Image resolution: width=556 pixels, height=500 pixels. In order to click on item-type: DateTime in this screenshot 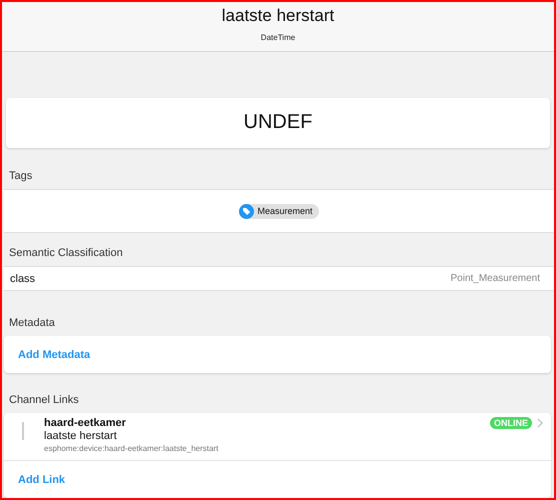, I will do `click(278, 37)`.